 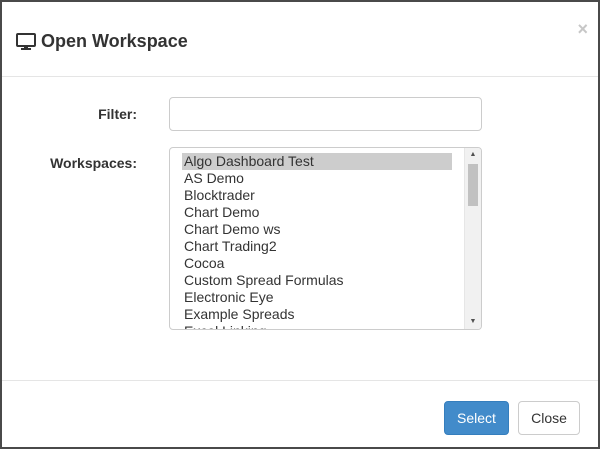 I want to click on workspace-option: Blocktrader, so click(x=317, y=195).